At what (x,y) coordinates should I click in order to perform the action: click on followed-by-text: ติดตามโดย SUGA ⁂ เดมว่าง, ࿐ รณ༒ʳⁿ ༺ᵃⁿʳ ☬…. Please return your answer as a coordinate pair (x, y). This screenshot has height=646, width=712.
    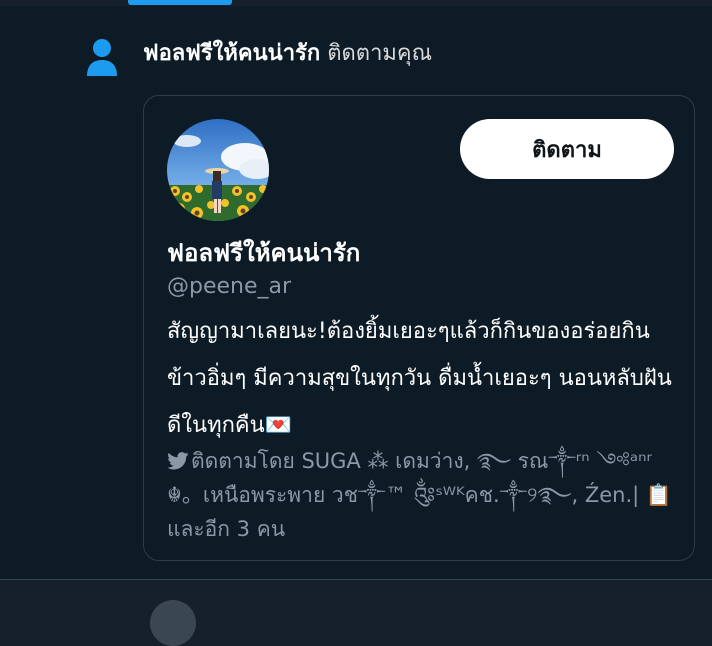
    Looking at the image, I should click on (420, 495).